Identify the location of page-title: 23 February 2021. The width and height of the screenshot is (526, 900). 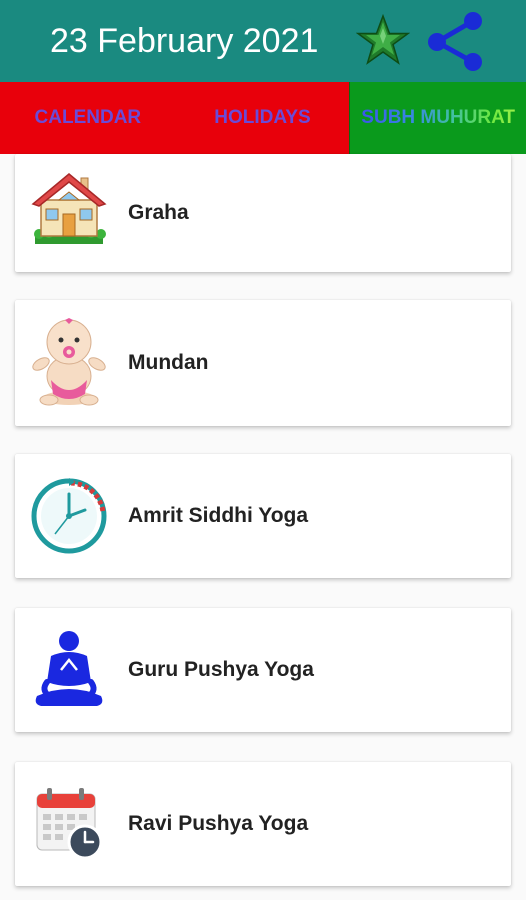
(184, 41).